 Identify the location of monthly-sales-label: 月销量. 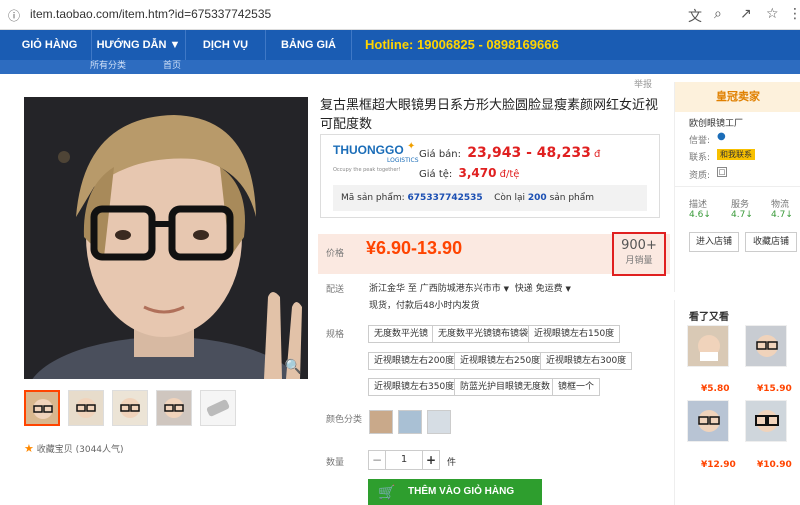
(639, 261).